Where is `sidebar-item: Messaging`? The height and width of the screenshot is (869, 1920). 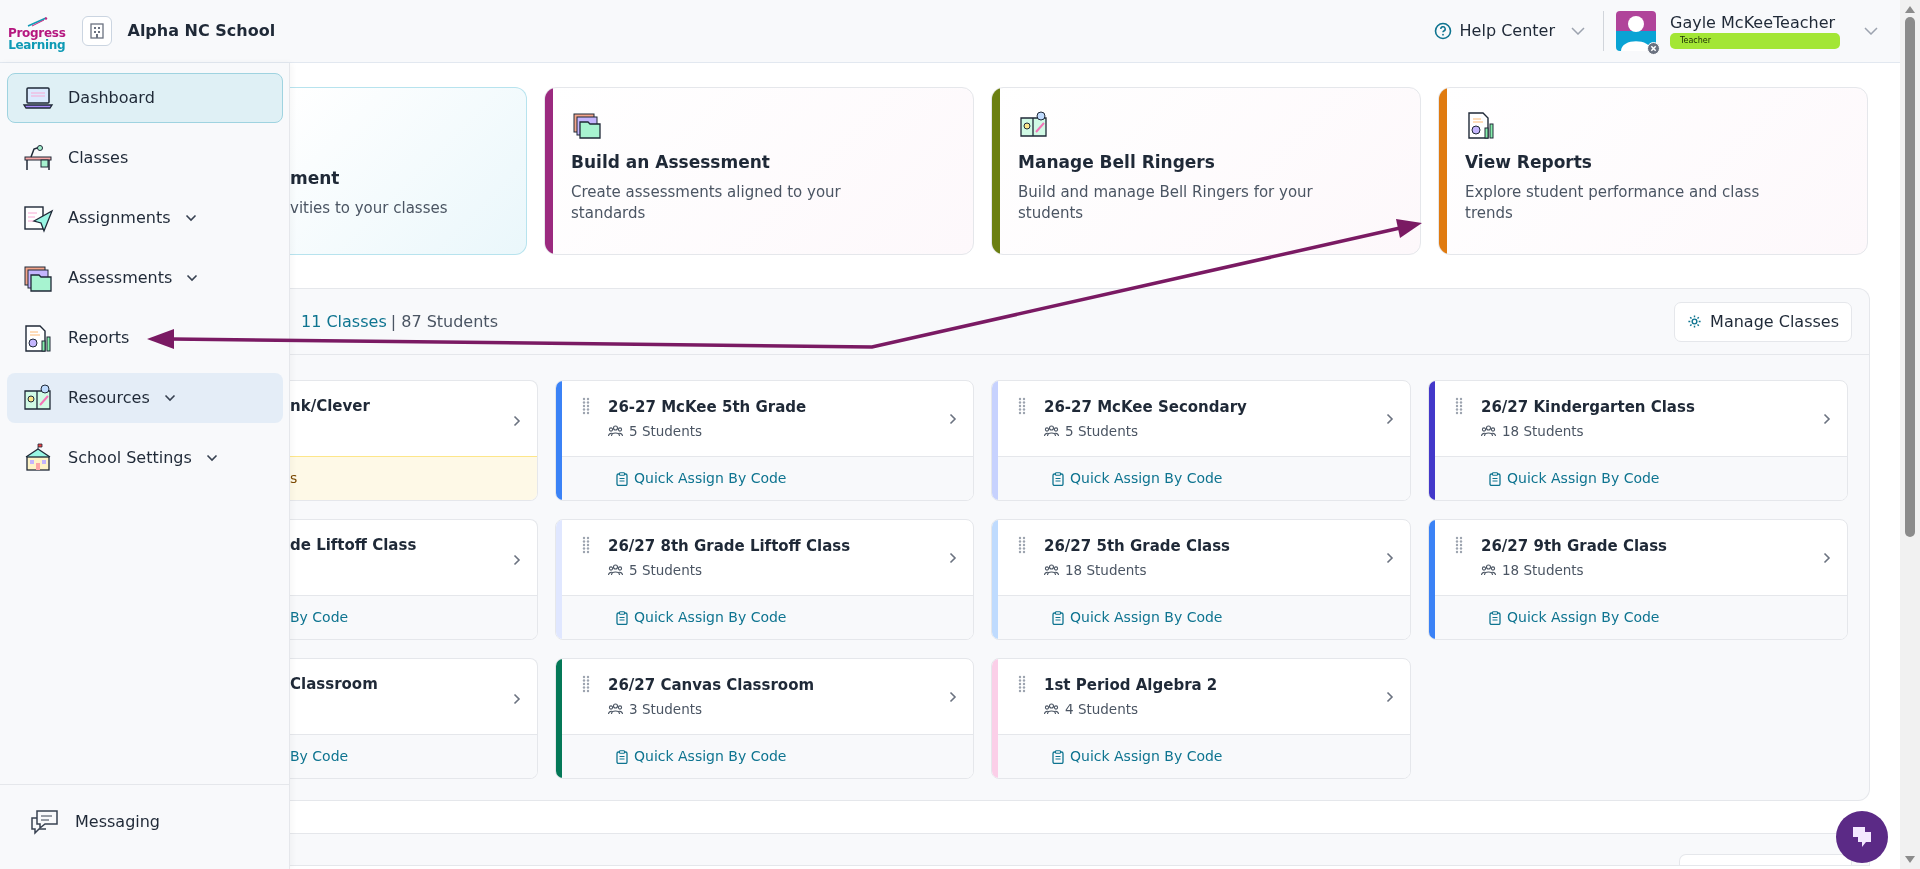
sidebar-item: Messaging is located at coordinates (152, 822).